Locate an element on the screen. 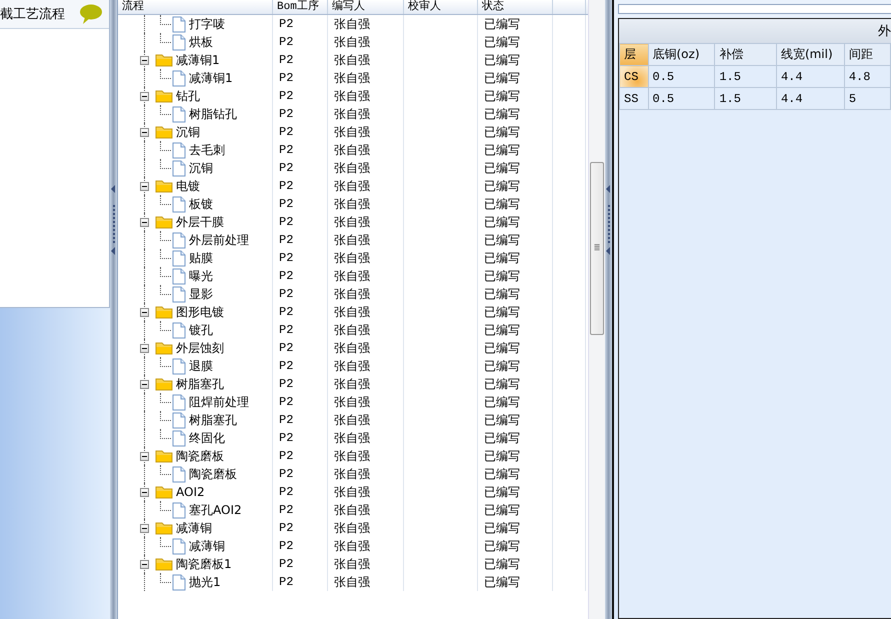 The width and height of the screenshot is (891, 619). step-name: 电镀 is located at coordinates (188, 186).